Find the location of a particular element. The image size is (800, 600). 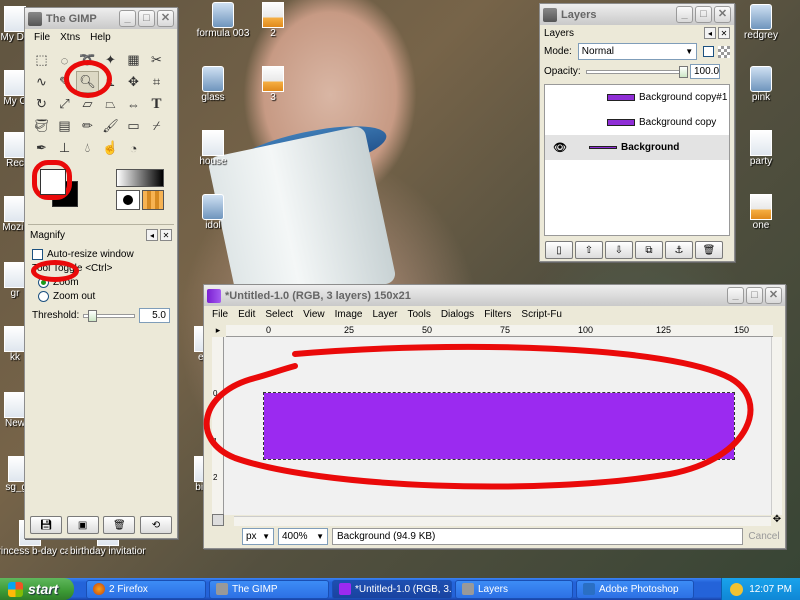

rotate-icon: ↻ is located at coordinates (41, 104).